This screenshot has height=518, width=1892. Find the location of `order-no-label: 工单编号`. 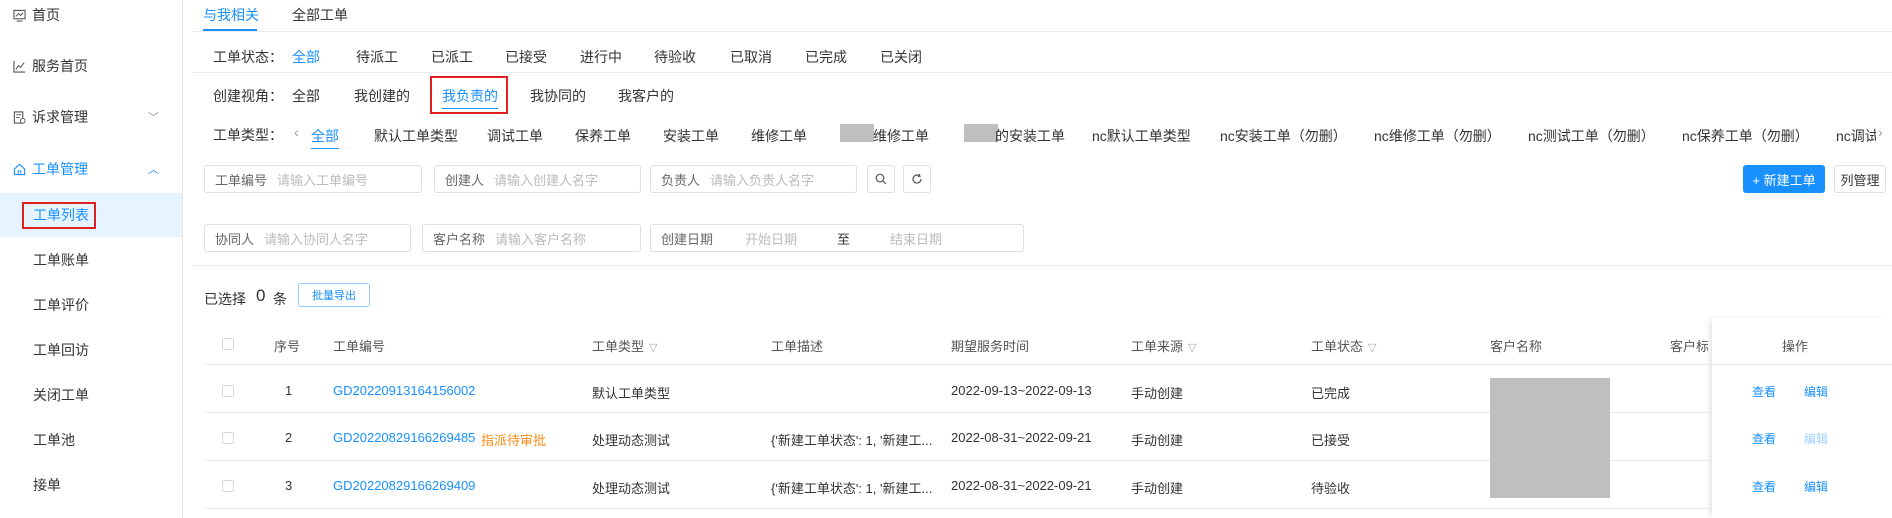

order-no-label: 工单编号 is located at coordinates (241, 180).